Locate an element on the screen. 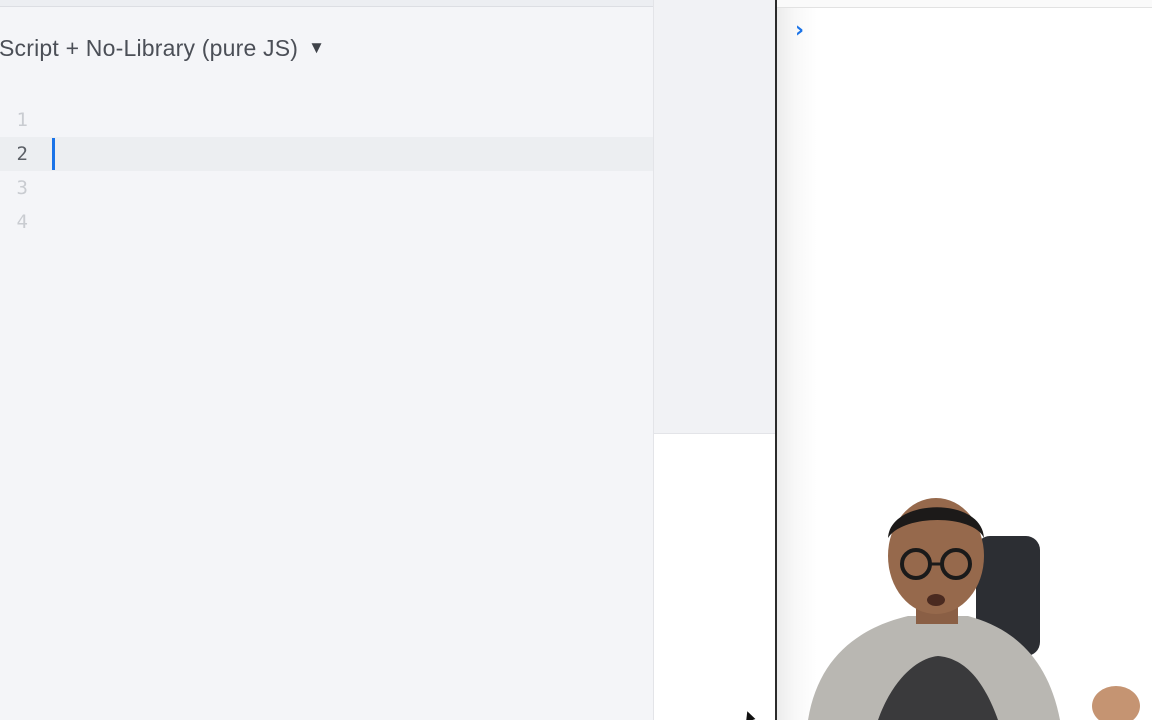  side-panel-bottom is located at coordinates (714, 577).